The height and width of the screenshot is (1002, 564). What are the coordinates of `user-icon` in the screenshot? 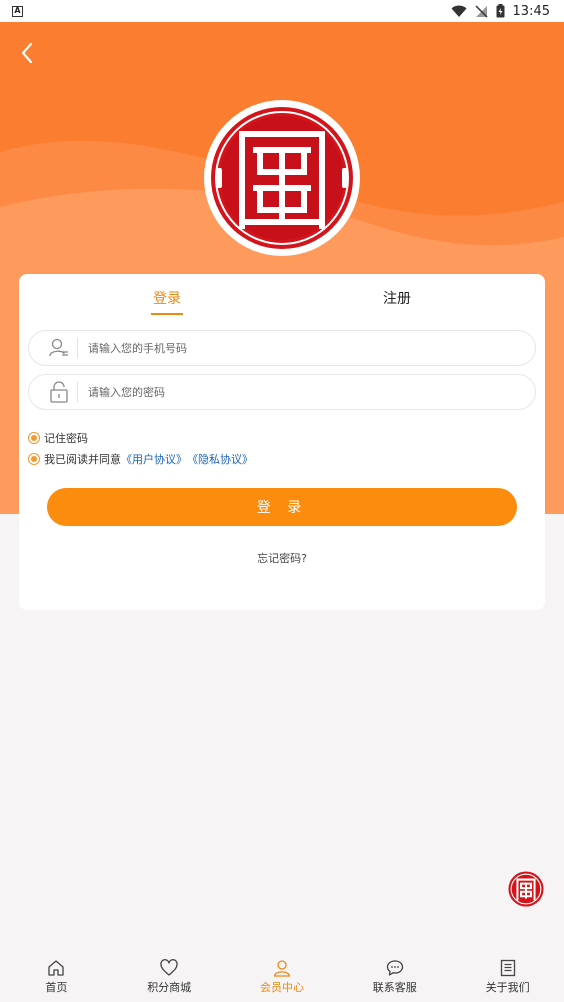 It's located at (282, 968).